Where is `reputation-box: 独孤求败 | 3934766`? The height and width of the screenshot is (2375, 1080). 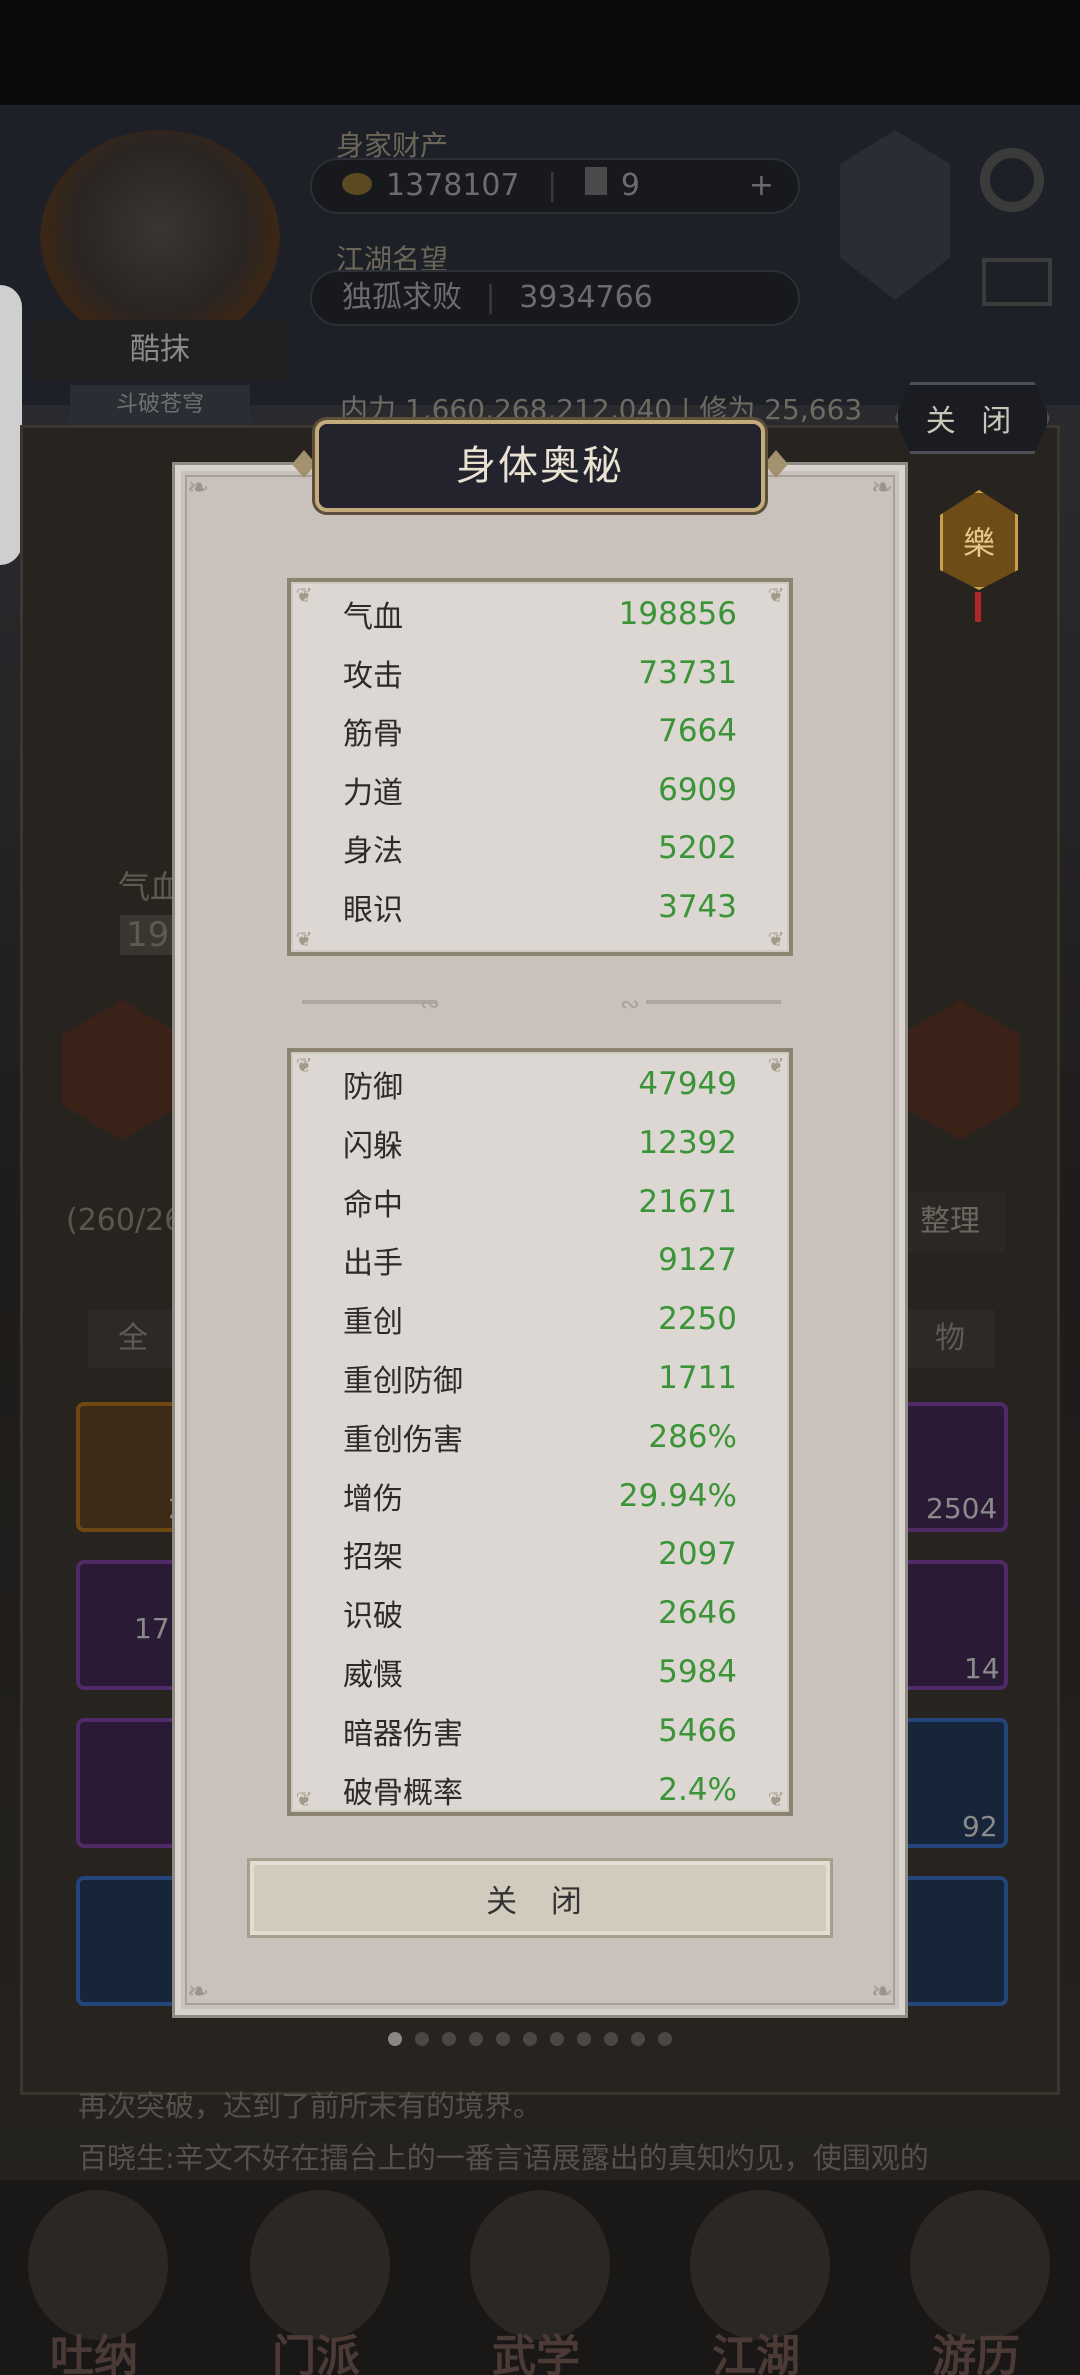 reputation-box: 独孤求败 | 3934766 is located at coordinates (555, 298).